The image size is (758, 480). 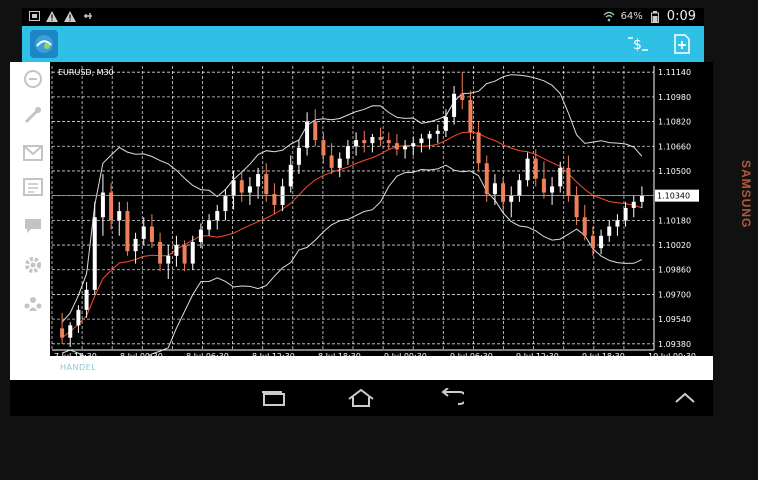 I want to click on device-brand: SAMSUNG, so click(x=746, y=194).